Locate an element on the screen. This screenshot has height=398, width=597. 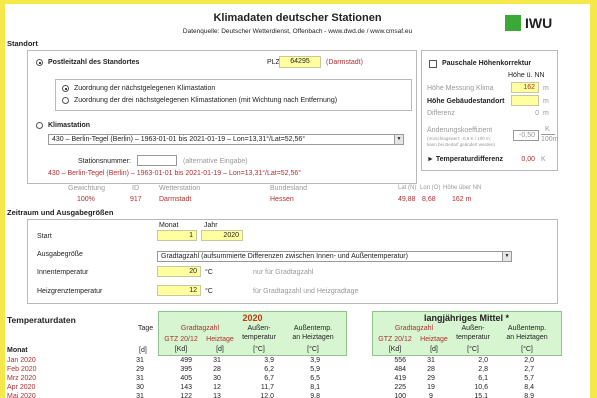
row-year-value: 499 is located at coordinates (186, 360).